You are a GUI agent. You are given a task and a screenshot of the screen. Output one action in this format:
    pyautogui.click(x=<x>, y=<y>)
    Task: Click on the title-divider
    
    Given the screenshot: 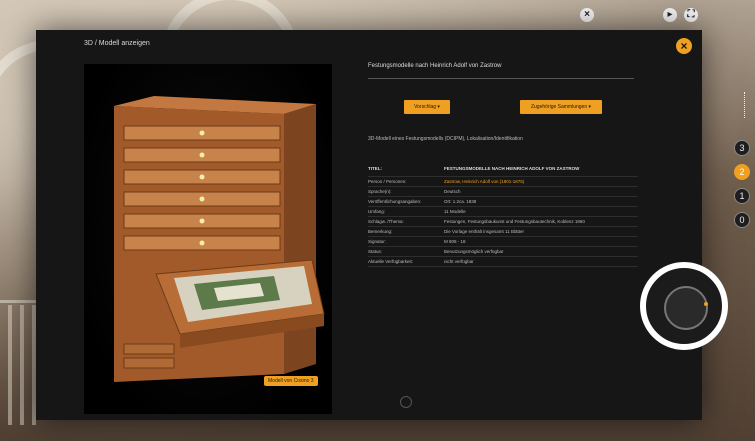 What is the action you would take?
    pyautogui.click(x=501, y=78)
    